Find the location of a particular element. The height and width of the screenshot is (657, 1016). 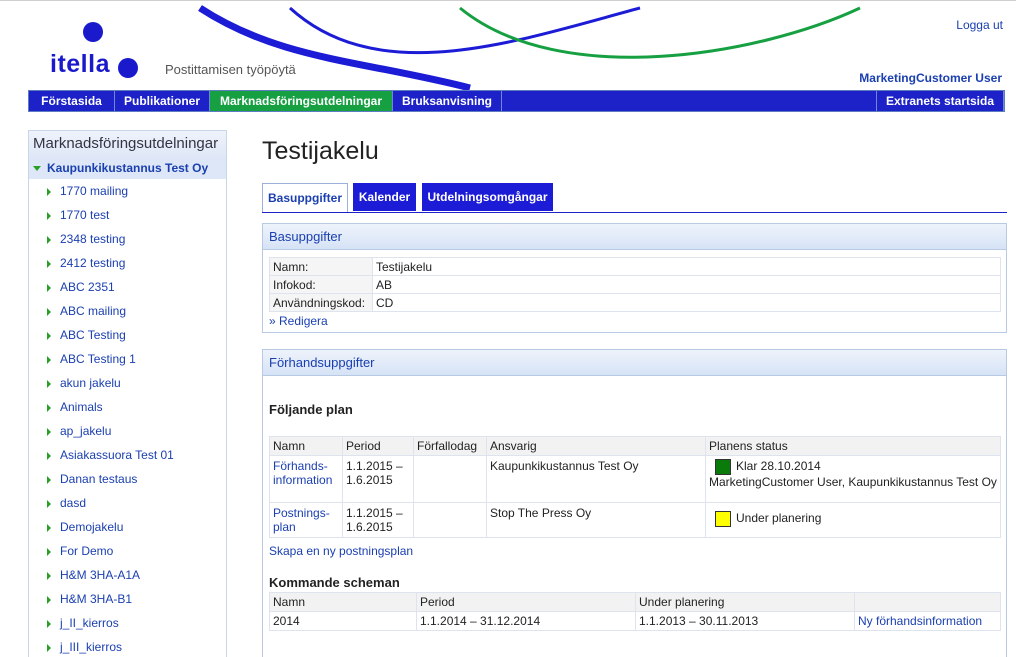

sidebar-item-label: ABC Testing 1 is located at coordinates (98, 359).